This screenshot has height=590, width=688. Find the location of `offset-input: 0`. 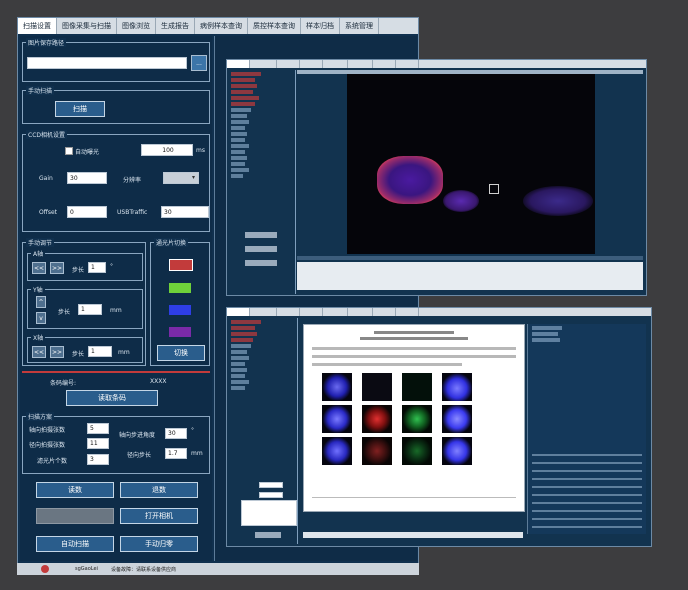

offset-input: 0 is located at coordinates (87, 212).